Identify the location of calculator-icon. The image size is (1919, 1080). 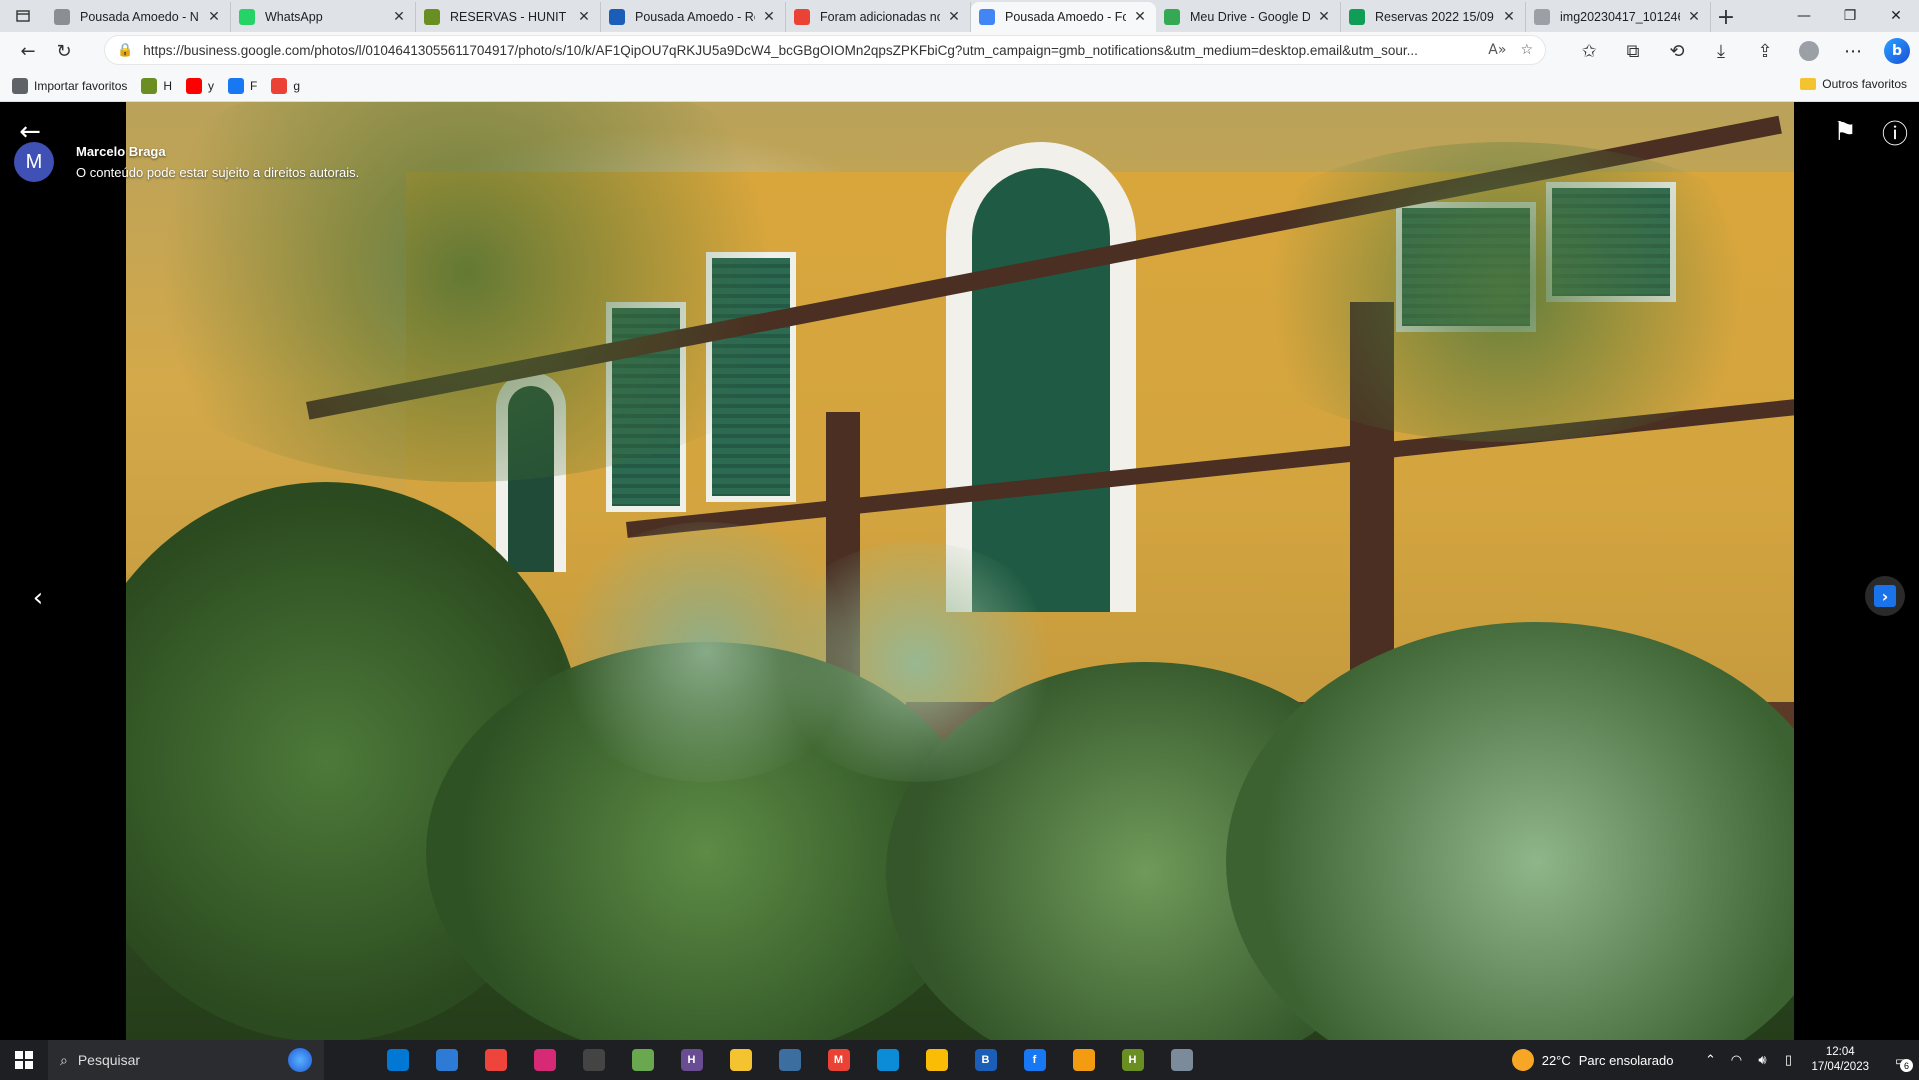
(789, 1060).